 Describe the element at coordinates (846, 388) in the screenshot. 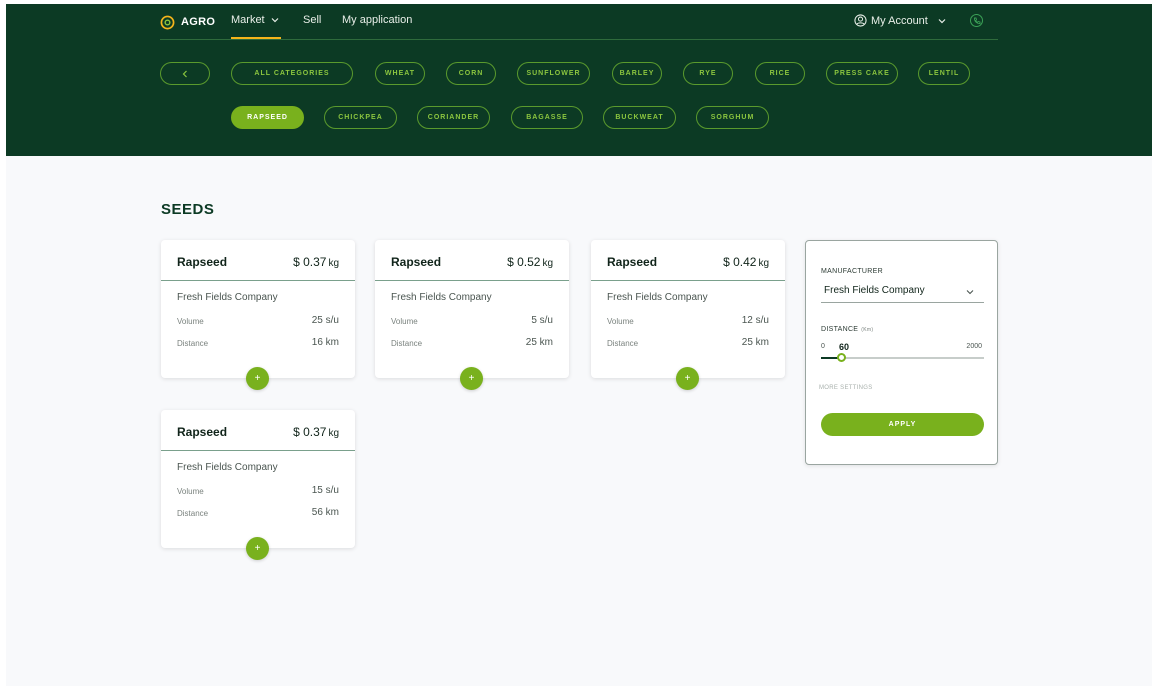

I see `more-settings-link: MORE SETTINGS` at that location.